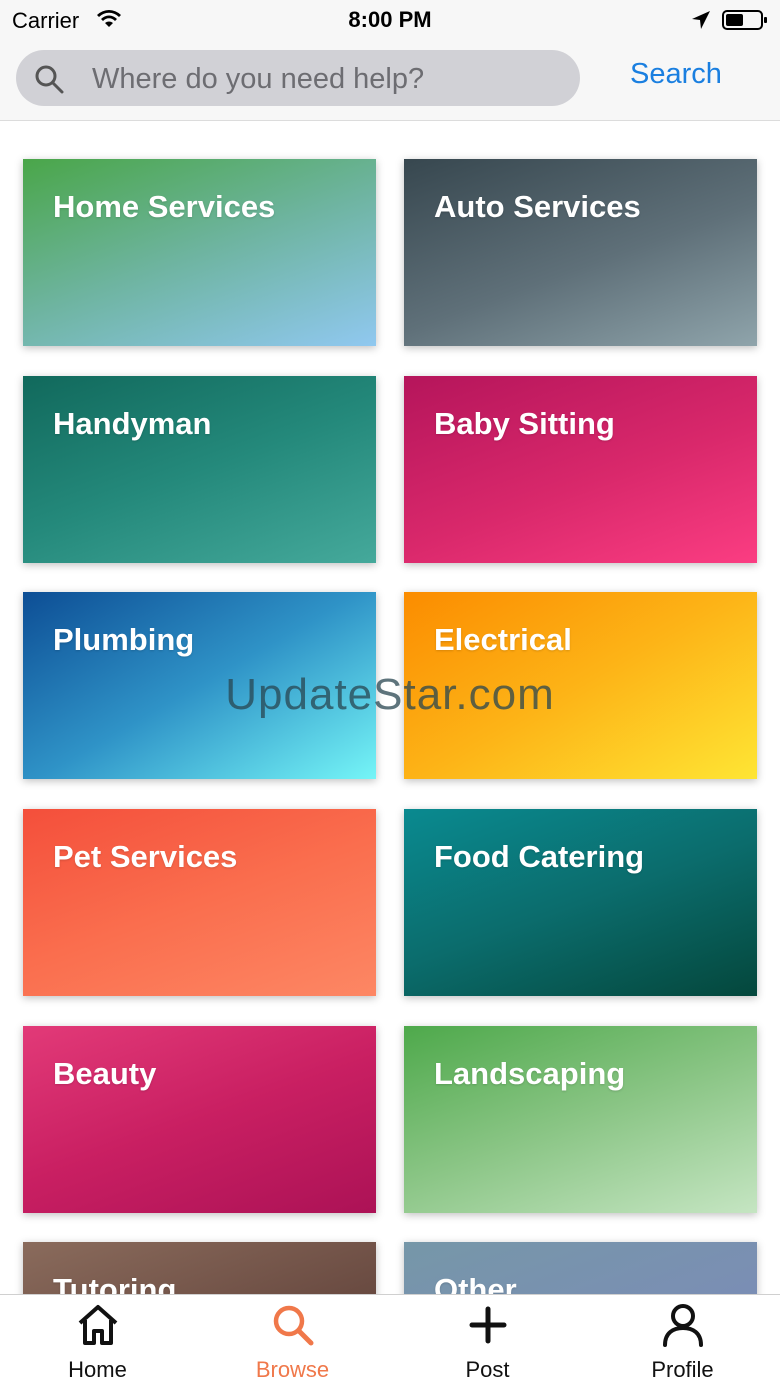 The image size is (780, 1388). Describe the element at coordinates (683, 1325) in the screenshot. I see `user-icon` at that location.